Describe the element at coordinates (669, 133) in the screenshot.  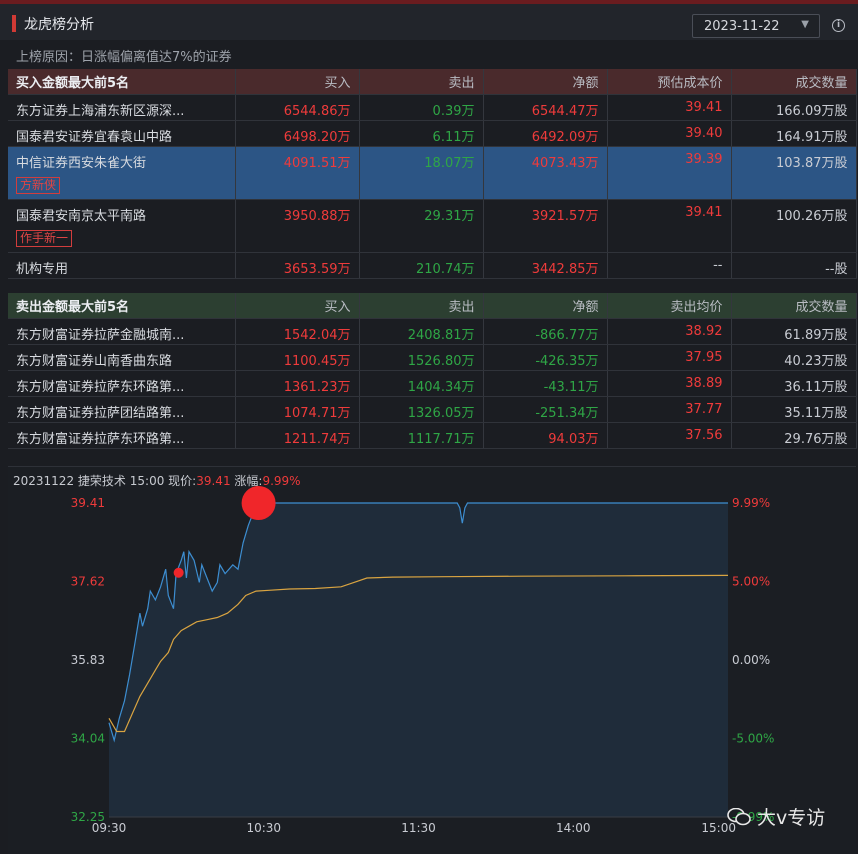
I see `cost-cell: 39.40` at that location.